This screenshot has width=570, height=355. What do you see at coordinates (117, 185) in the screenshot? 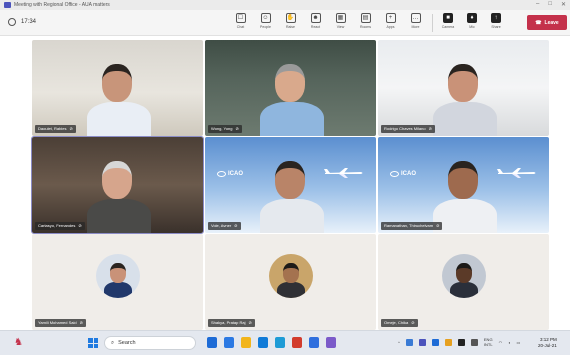
I see `participant-tile: Cartasyo, Fernandes ⊘` at bounding box center [117, 185].